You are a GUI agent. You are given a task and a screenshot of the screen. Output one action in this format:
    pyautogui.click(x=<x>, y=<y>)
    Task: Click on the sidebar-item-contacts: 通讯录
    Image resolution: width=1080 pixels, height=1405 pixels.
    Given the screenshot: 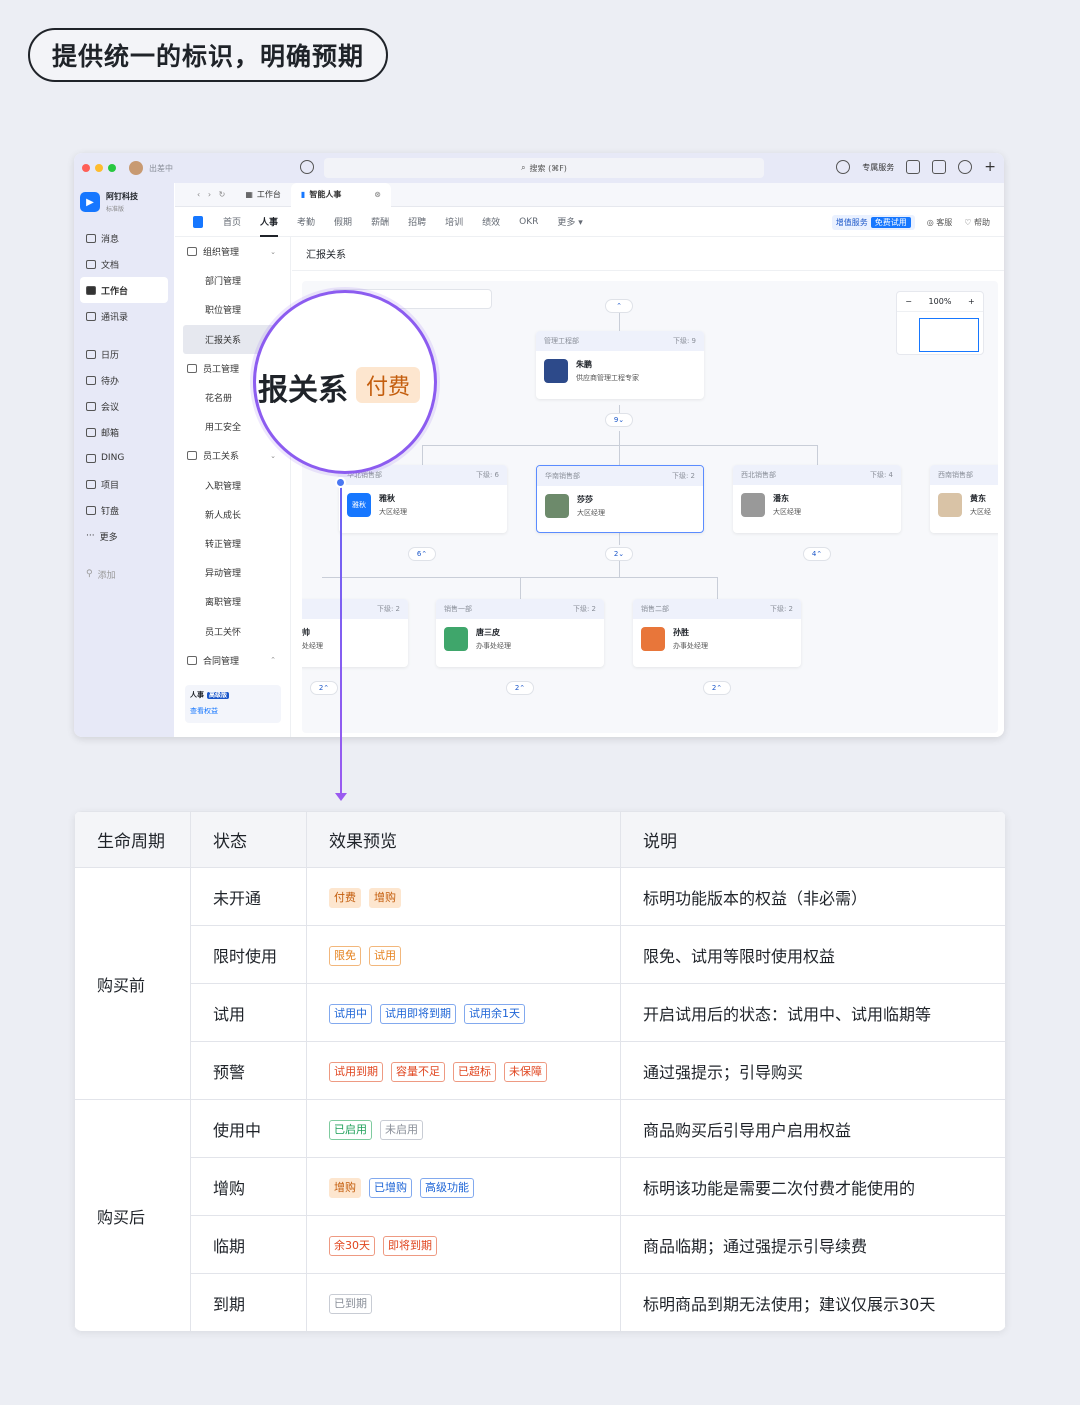 What is the action you would take?
    pyautogui.click(x=124, y=316)
    